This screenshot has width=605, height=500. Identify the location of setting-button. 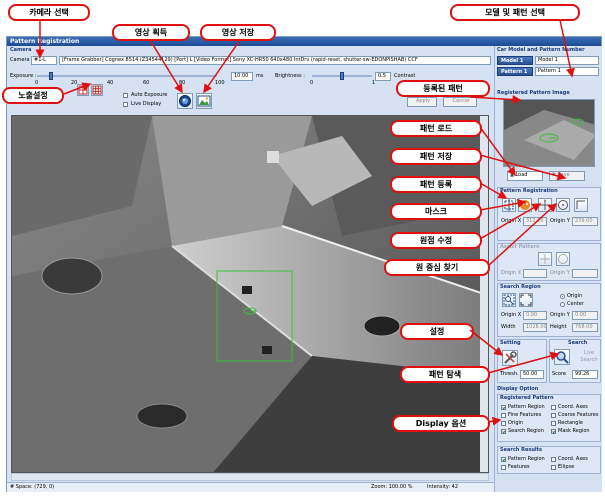
(510, 358).